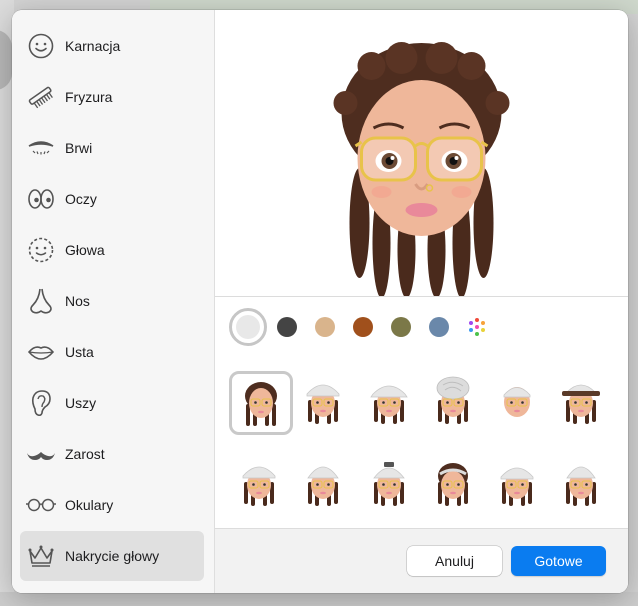  I want to click on headwear-option-beanie, so click(323, 483).